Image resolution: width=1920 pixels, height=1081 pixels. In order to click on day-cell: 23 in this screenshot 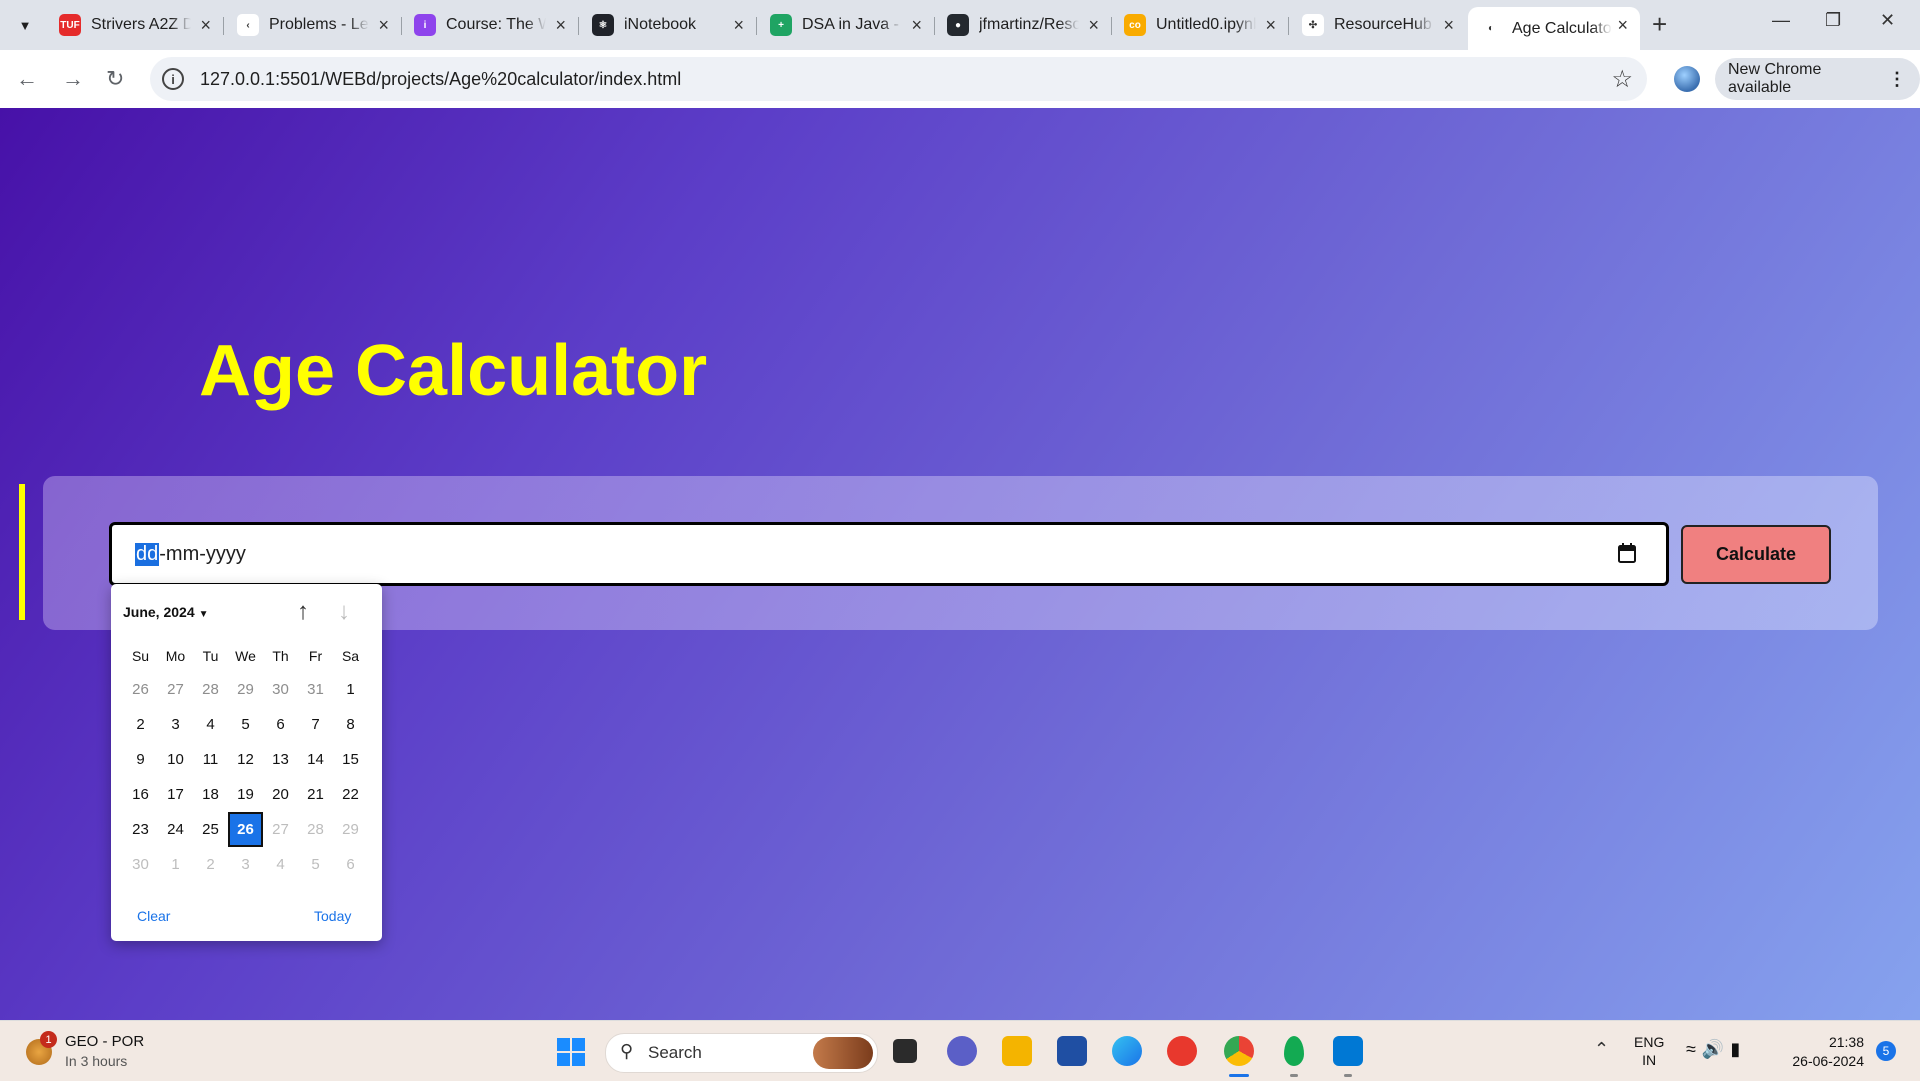, I will do `click(140, 829)`.